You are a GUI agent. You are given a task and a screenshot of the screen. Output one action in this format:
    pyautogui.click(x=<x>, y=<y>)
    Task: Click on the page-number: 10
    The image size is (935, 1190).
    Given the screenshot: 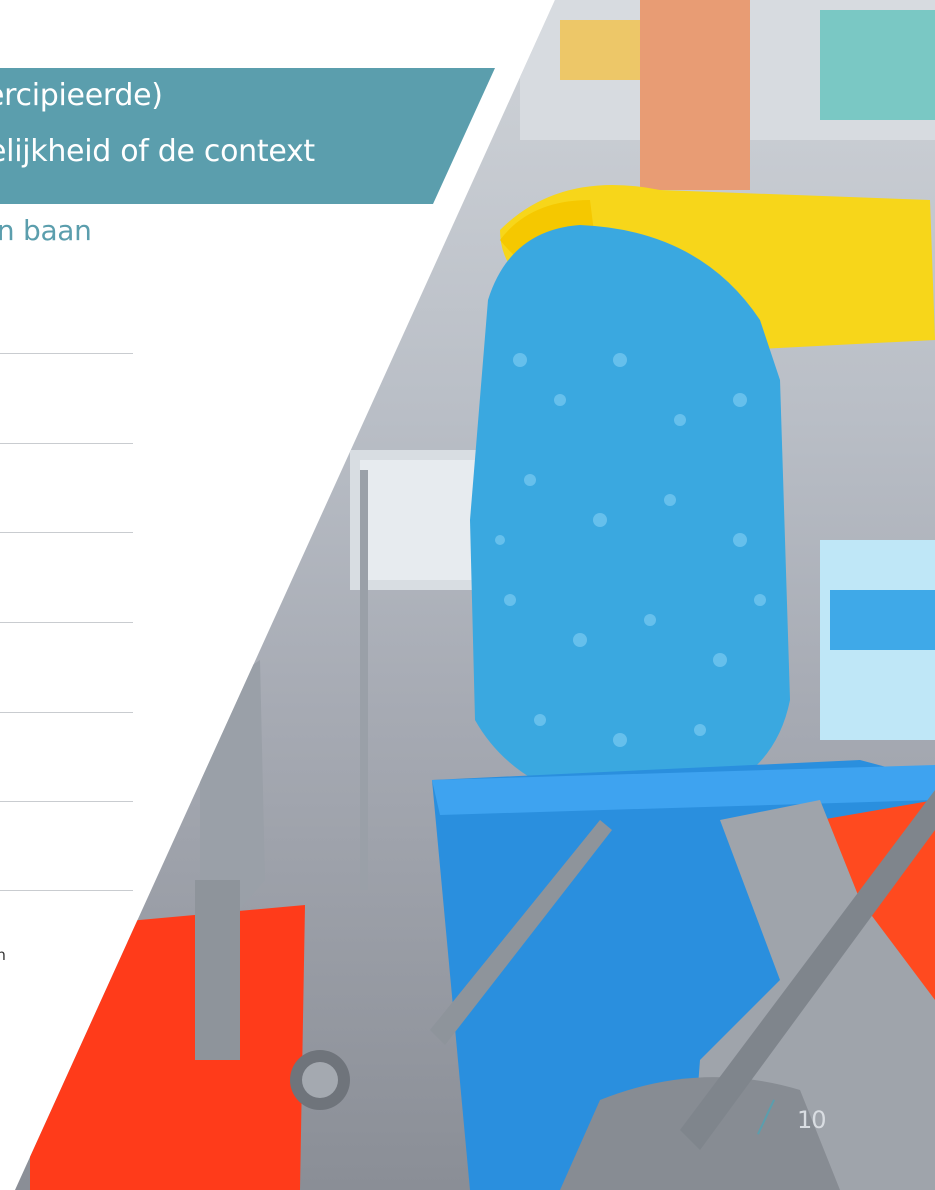 What is the action you would take?
    pyautogui.click(x=812, y=1120)
    